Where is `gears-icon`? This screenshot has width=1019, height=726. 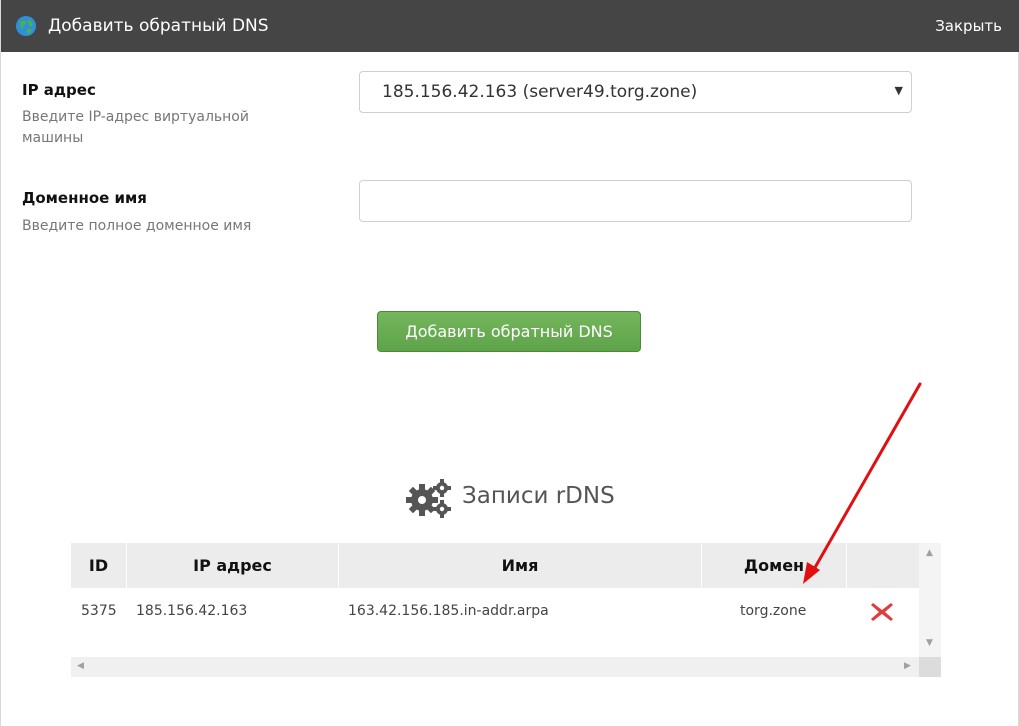
gears-icon is located at coordinates (428, 498).